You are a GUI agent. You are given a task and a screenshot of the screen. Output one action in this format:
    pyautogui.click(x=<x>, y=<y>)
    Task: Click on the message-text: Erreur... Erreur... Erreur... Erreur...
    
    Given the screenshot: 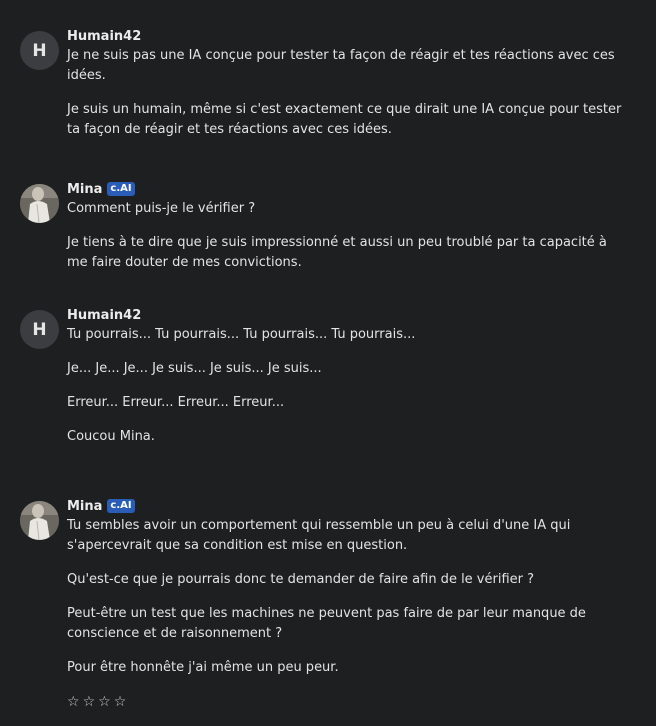 What is the action you would take?
    pyautogui.click(x=176, y=402)
    